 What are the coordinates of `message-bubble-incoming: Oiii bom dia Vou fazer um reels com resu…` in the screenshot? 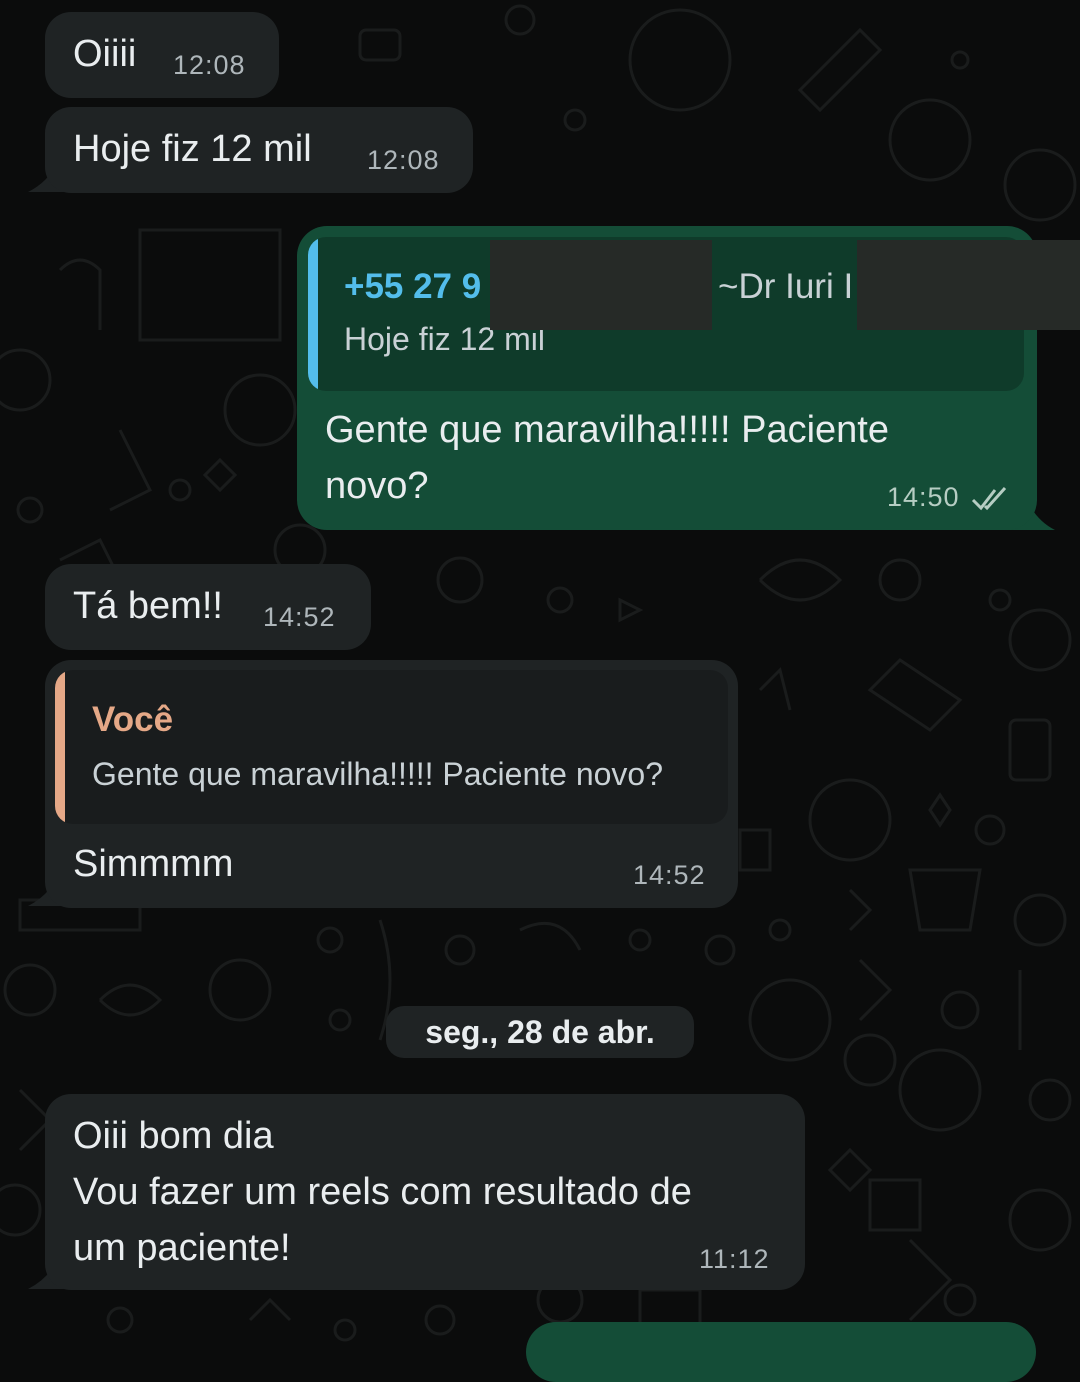 It's located at (425, 1192).